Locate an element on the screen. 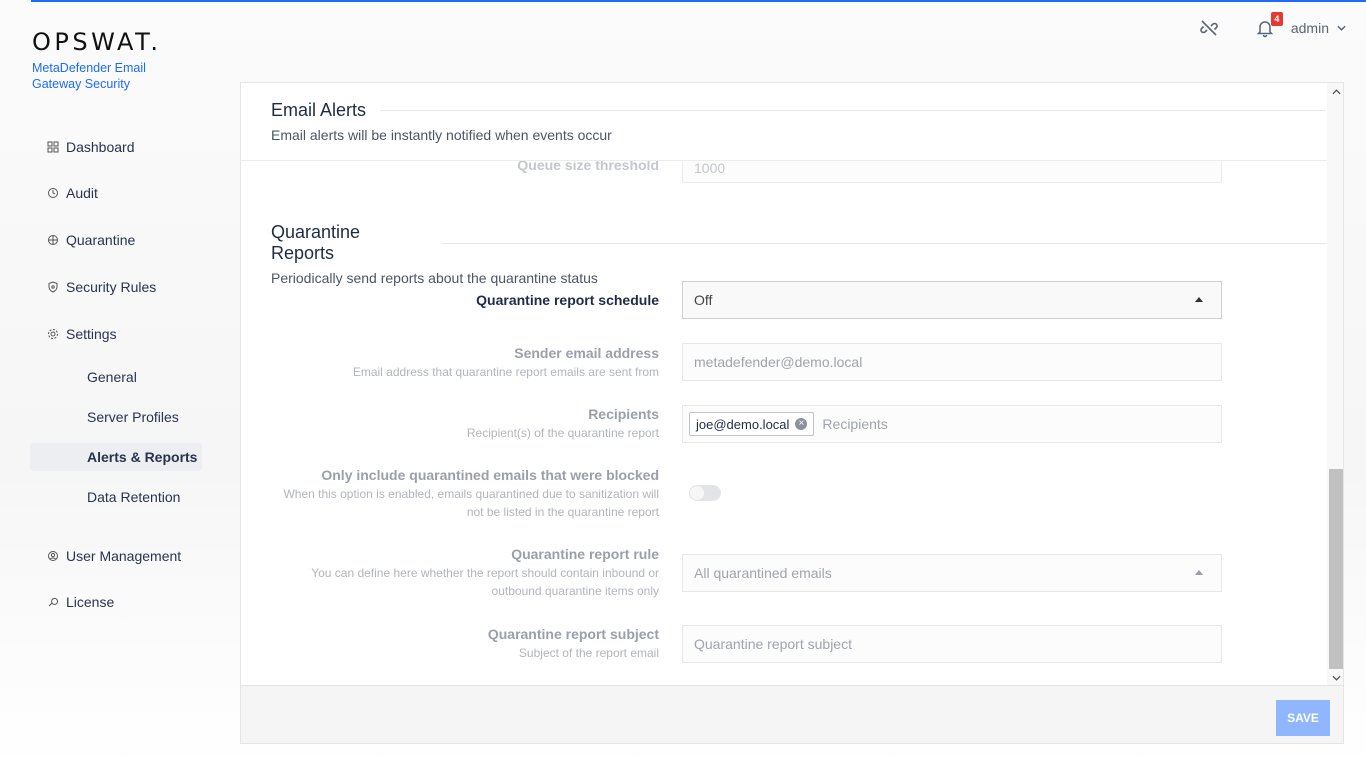 This screenshot has width=1366, height=768. schedule-select: Off is located at coordinates (952, 300).